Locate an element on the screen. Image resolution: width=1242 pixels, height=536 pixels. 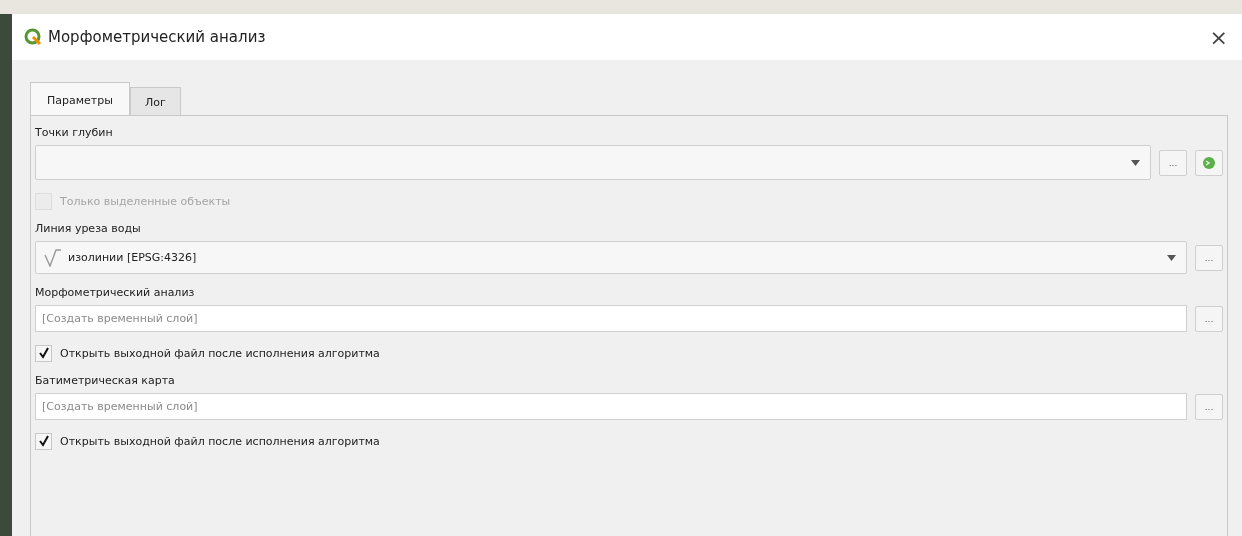
window-title: Морфометрический анализ is located at coordinates (157, 37).